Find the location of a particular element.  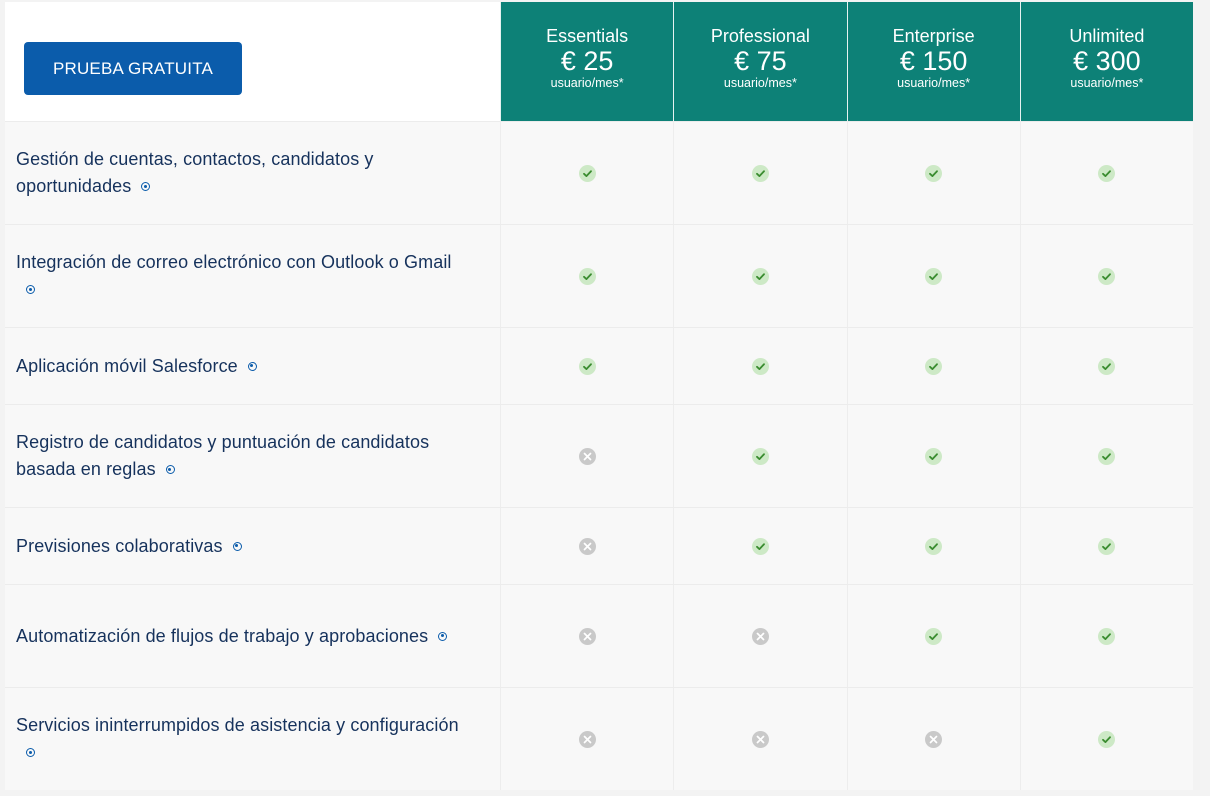

plan-unlimited: Unlimited € 300 usuario/mes* is located at coordinates (1106, 61).